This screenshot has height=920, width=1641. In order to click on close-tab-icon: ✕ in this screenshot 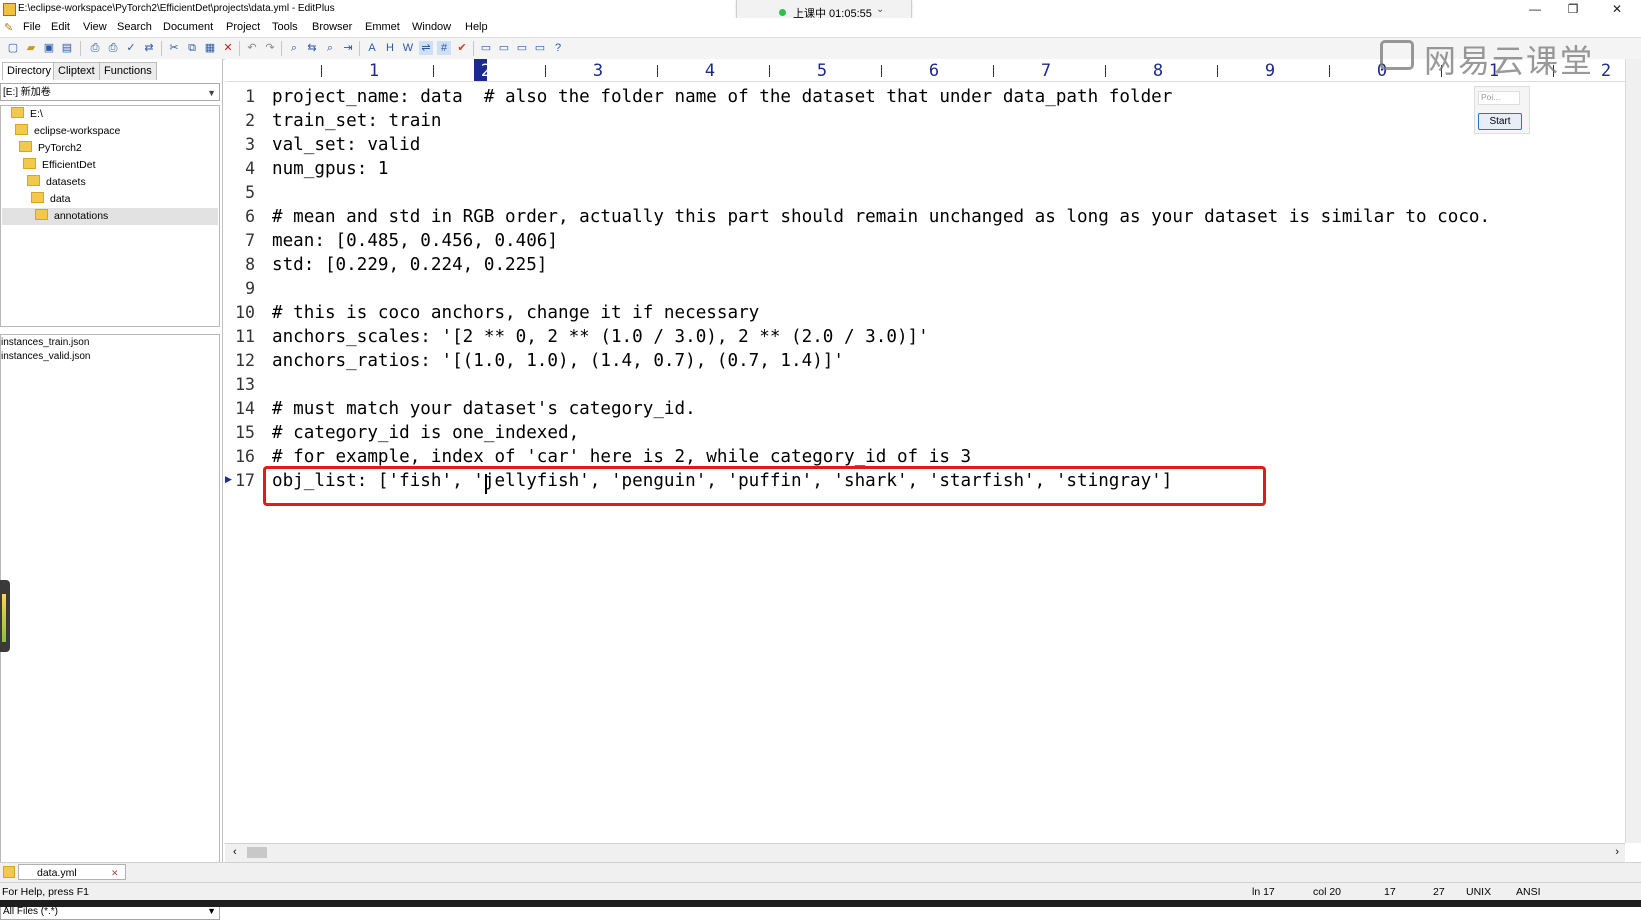, I will do `click(115, 873)`.